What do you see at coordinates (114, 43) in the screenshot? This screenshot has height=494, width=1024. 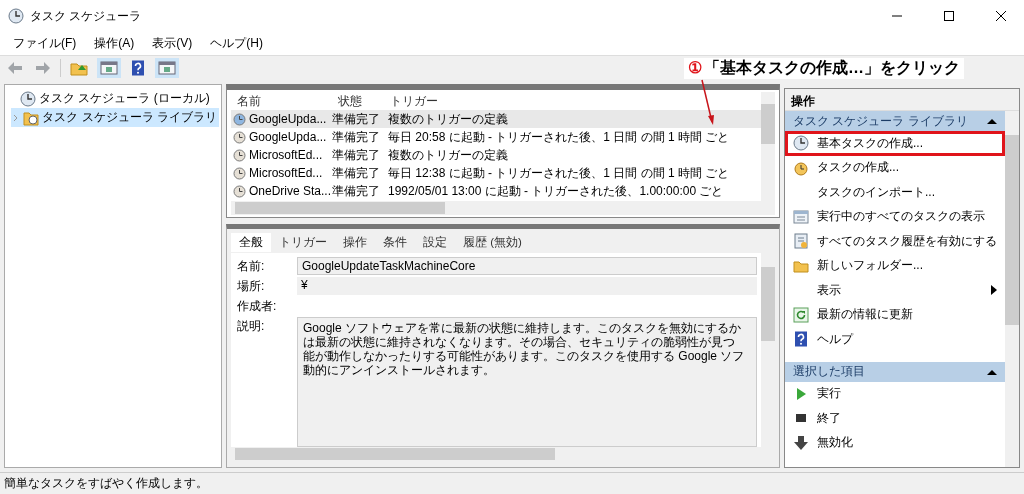 I see `menu-item: 操作(A)` at bounding box center [114, 43].